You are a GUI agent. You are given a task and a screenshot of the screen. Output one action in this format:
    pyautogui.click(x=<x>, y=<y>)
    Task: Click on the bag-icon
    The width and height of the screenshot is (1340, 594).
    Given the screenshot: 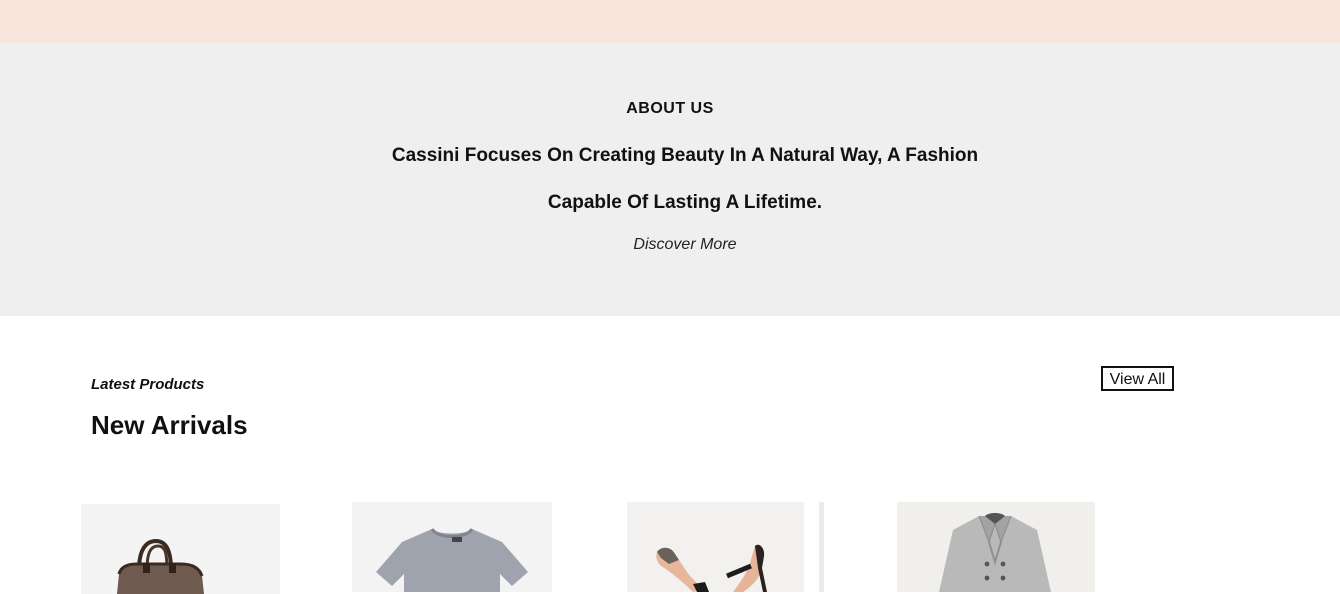 What is the action you would take?
    pyautogui.click(x=160, y=566)
    